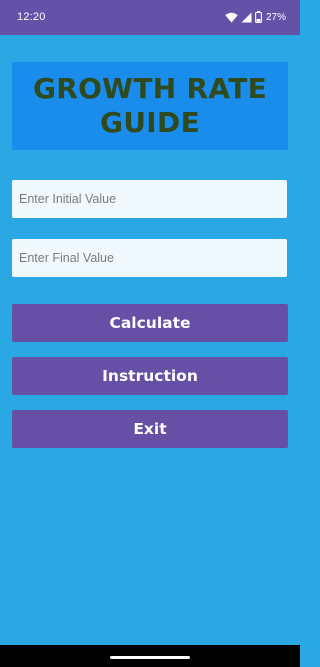 This screenshot has width=320, height=667. I want to click on initial-value-input, so click(149, 199).